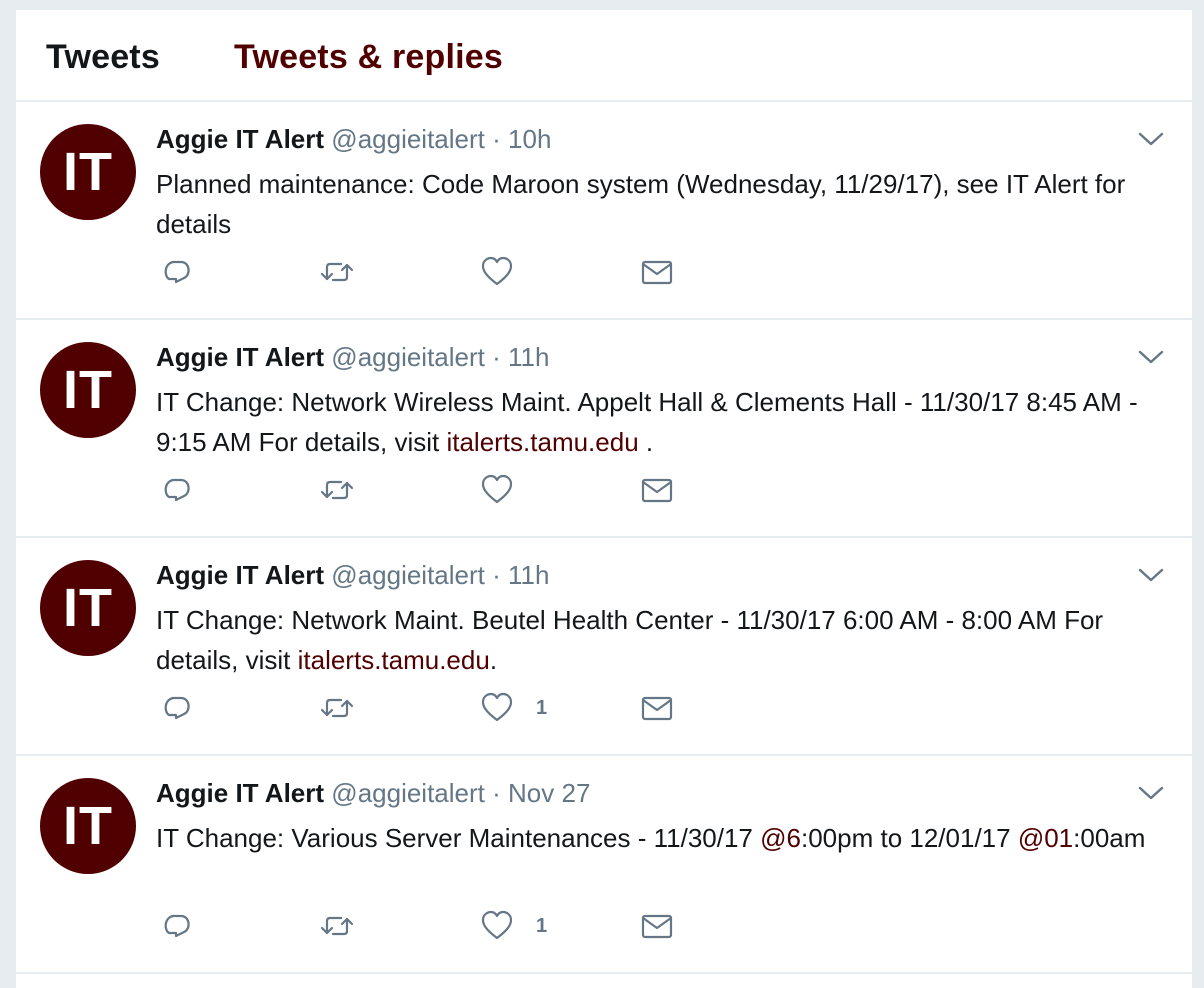 The width and height of the screenshot is (1204, 988). I want to click on tab-tweets: Tweets, so click(103, 57).